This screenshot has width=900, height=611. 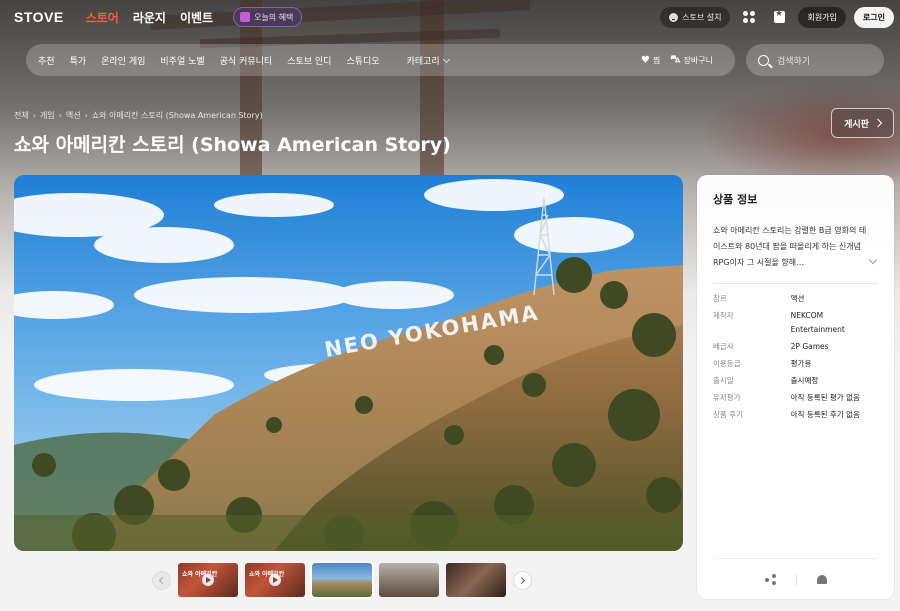 What do you see at coordinates (873, 17) in the screenshot?
I see `login-button: 로그인` at bounding box center [873, 17].